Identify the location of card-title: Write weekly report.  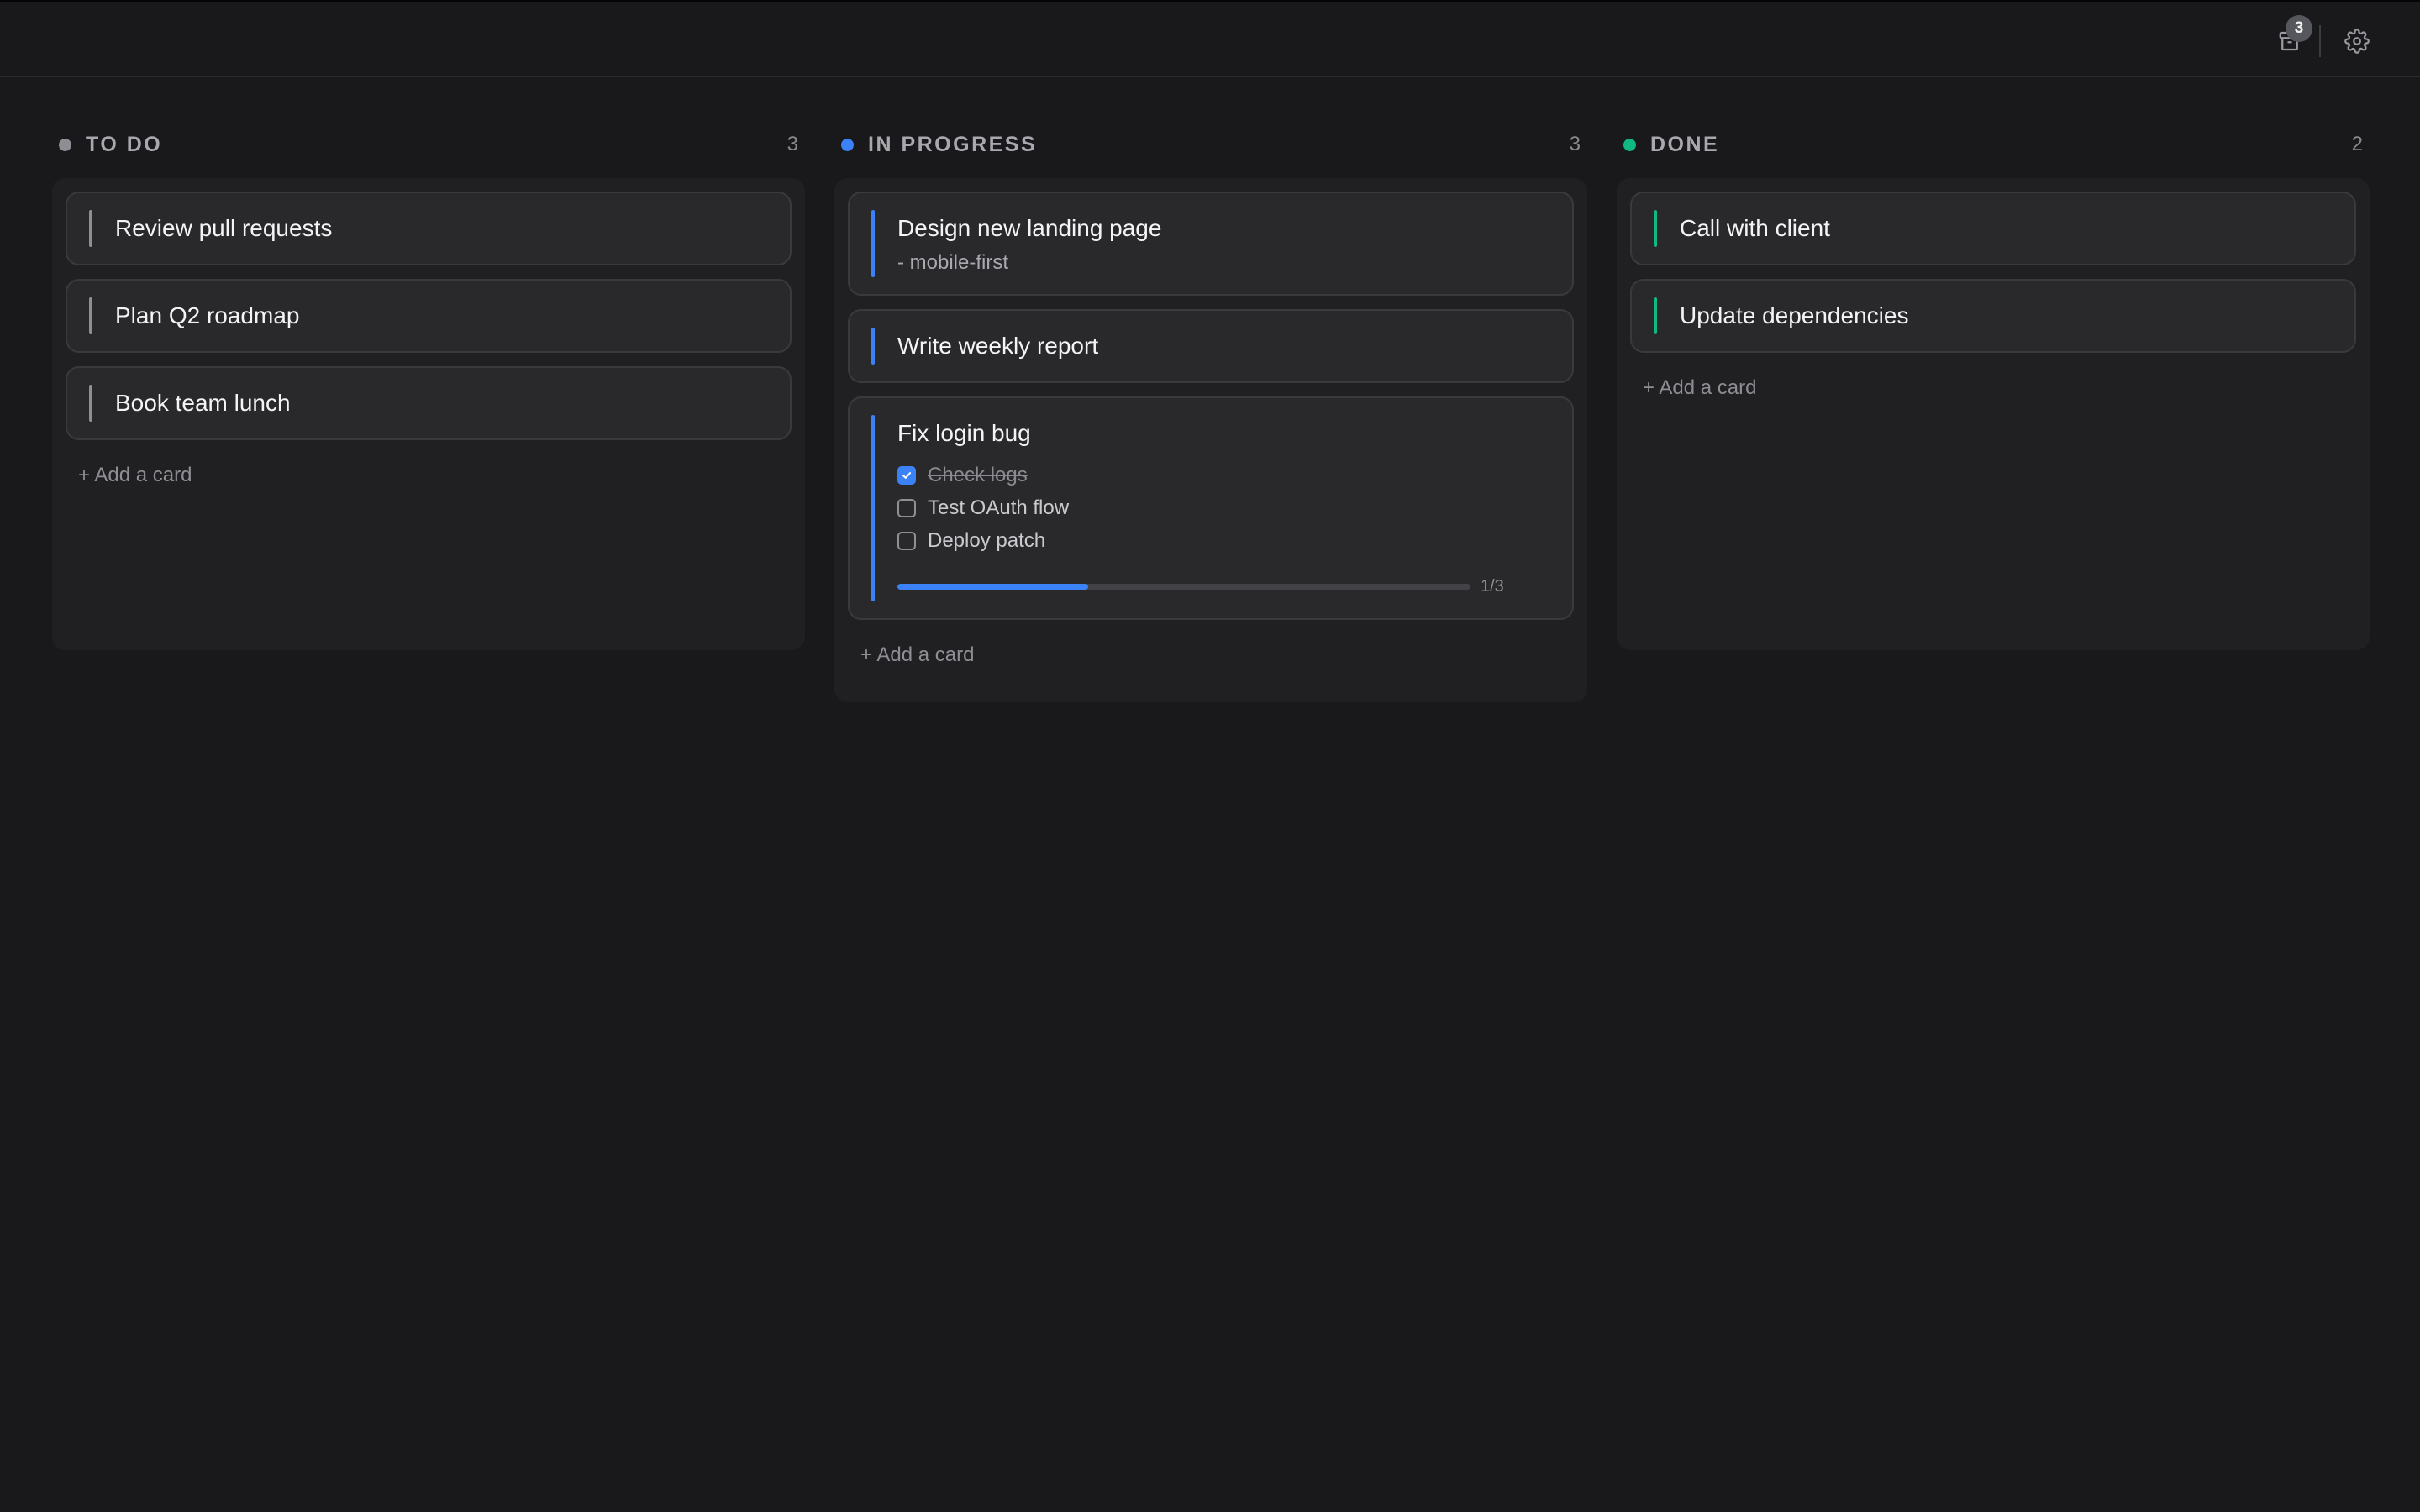
(998, 346).